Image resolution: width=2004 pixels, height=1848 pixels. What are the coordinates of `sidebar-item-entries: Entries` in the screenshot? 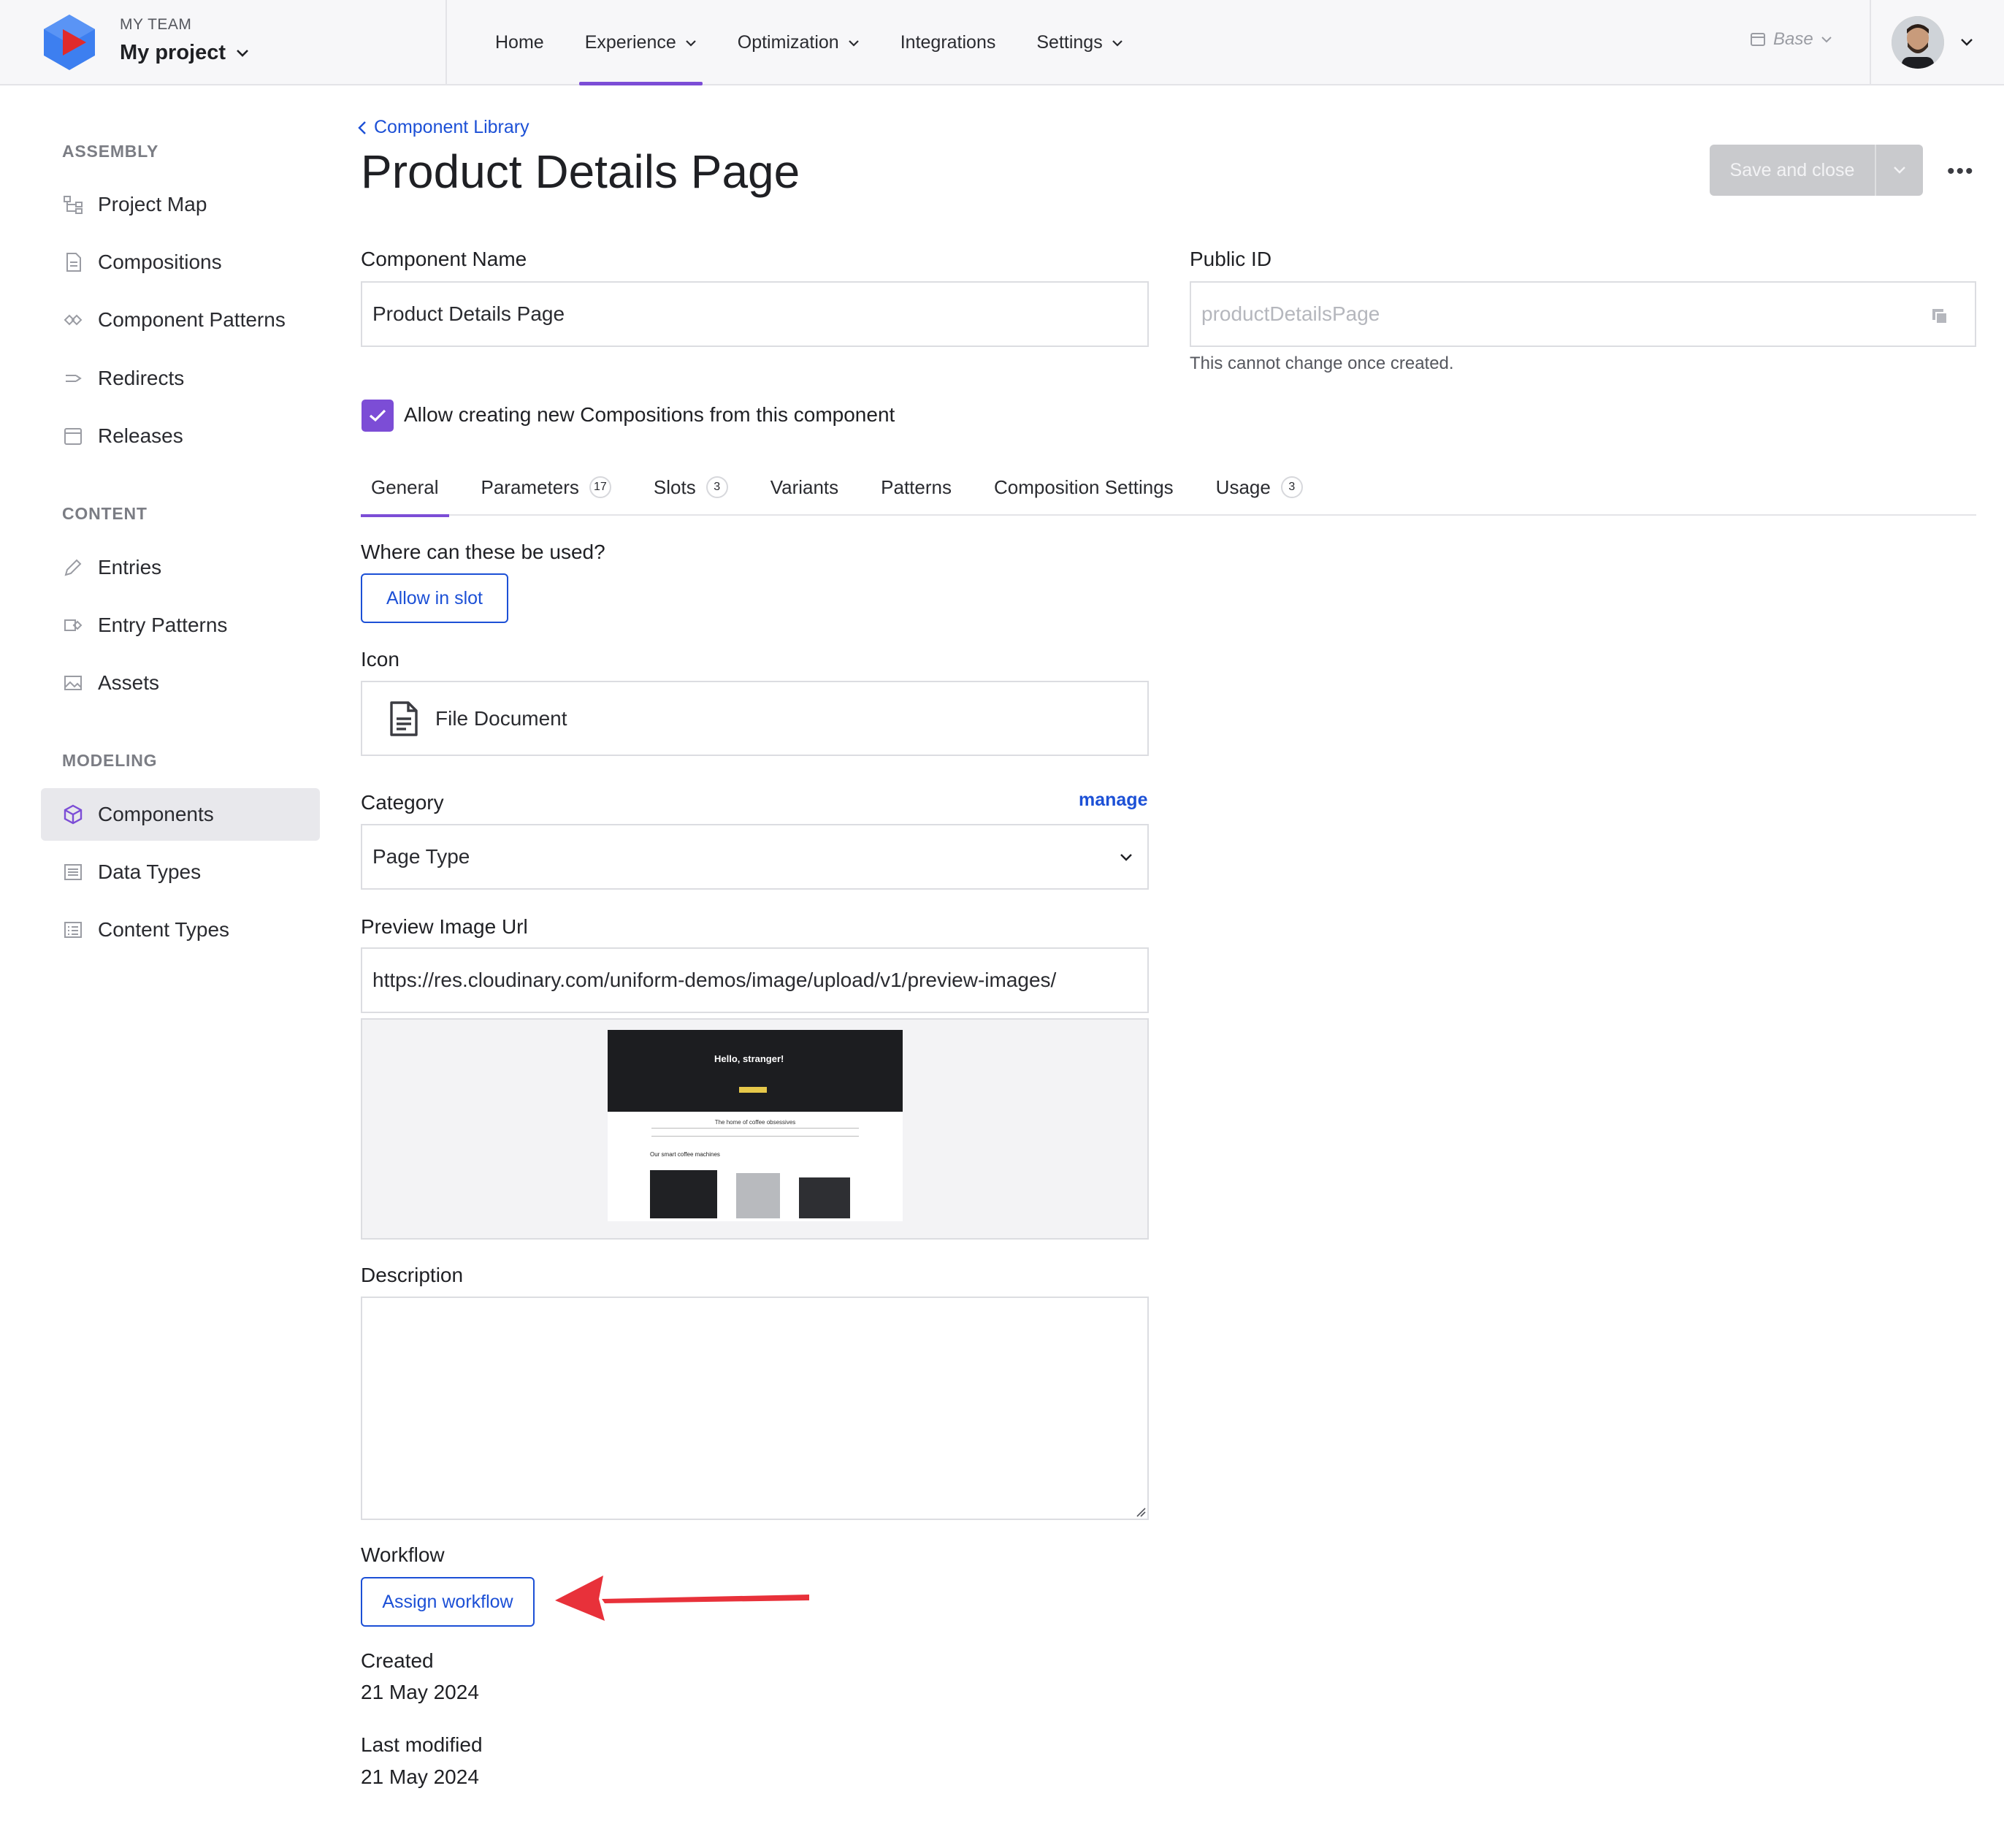 It's located at (180, 567).